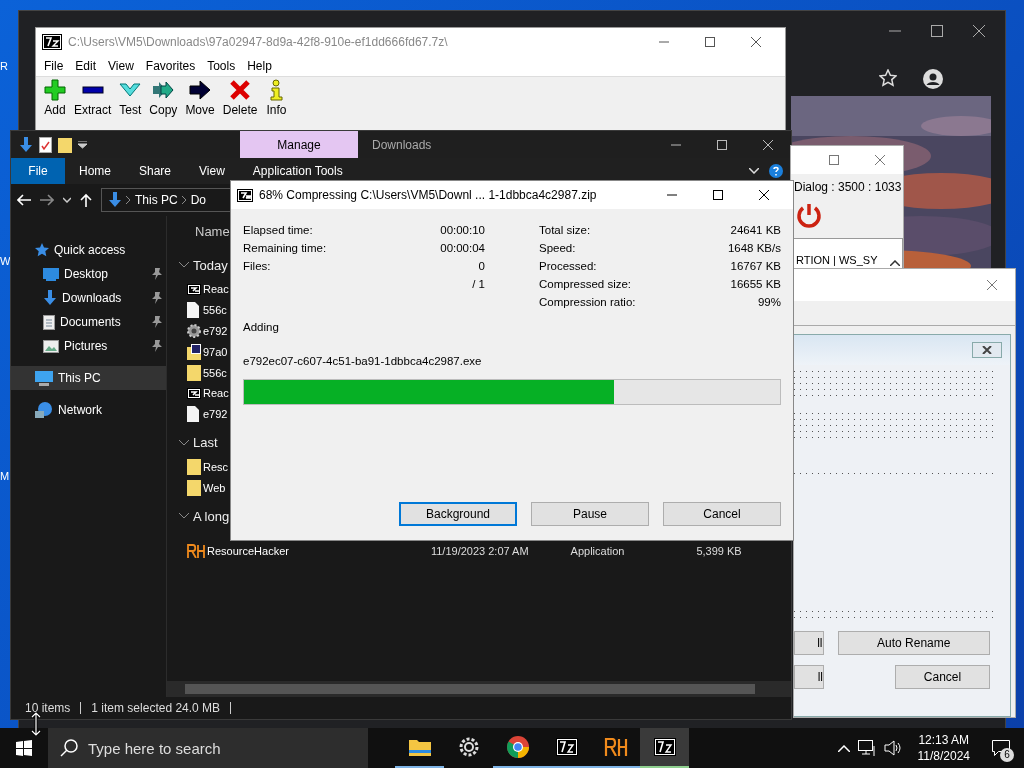 This screenshot has height=768, width=1024. What do you see at coordinates (754, 248) in the screenshot?
I see `stat-value: 1648 KB/s` at bounding box center [754, 248].